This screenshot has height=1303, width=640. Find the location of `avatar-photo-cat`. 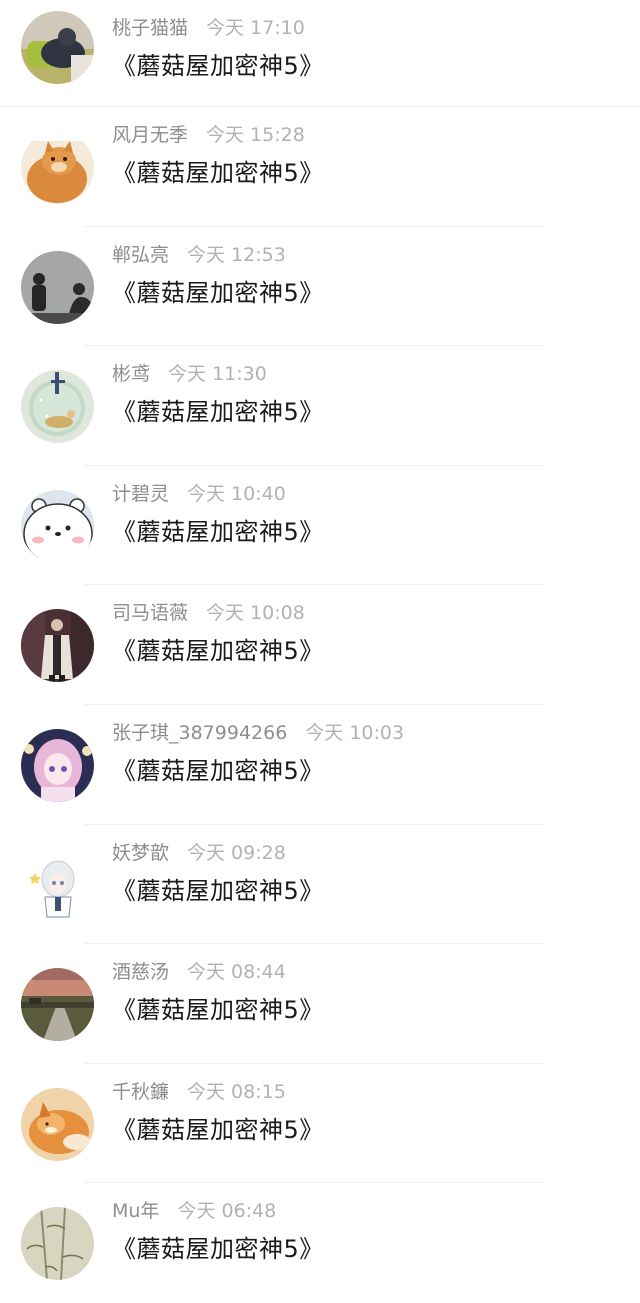

avatar-photo-cat is located at coordinates (57, 167).